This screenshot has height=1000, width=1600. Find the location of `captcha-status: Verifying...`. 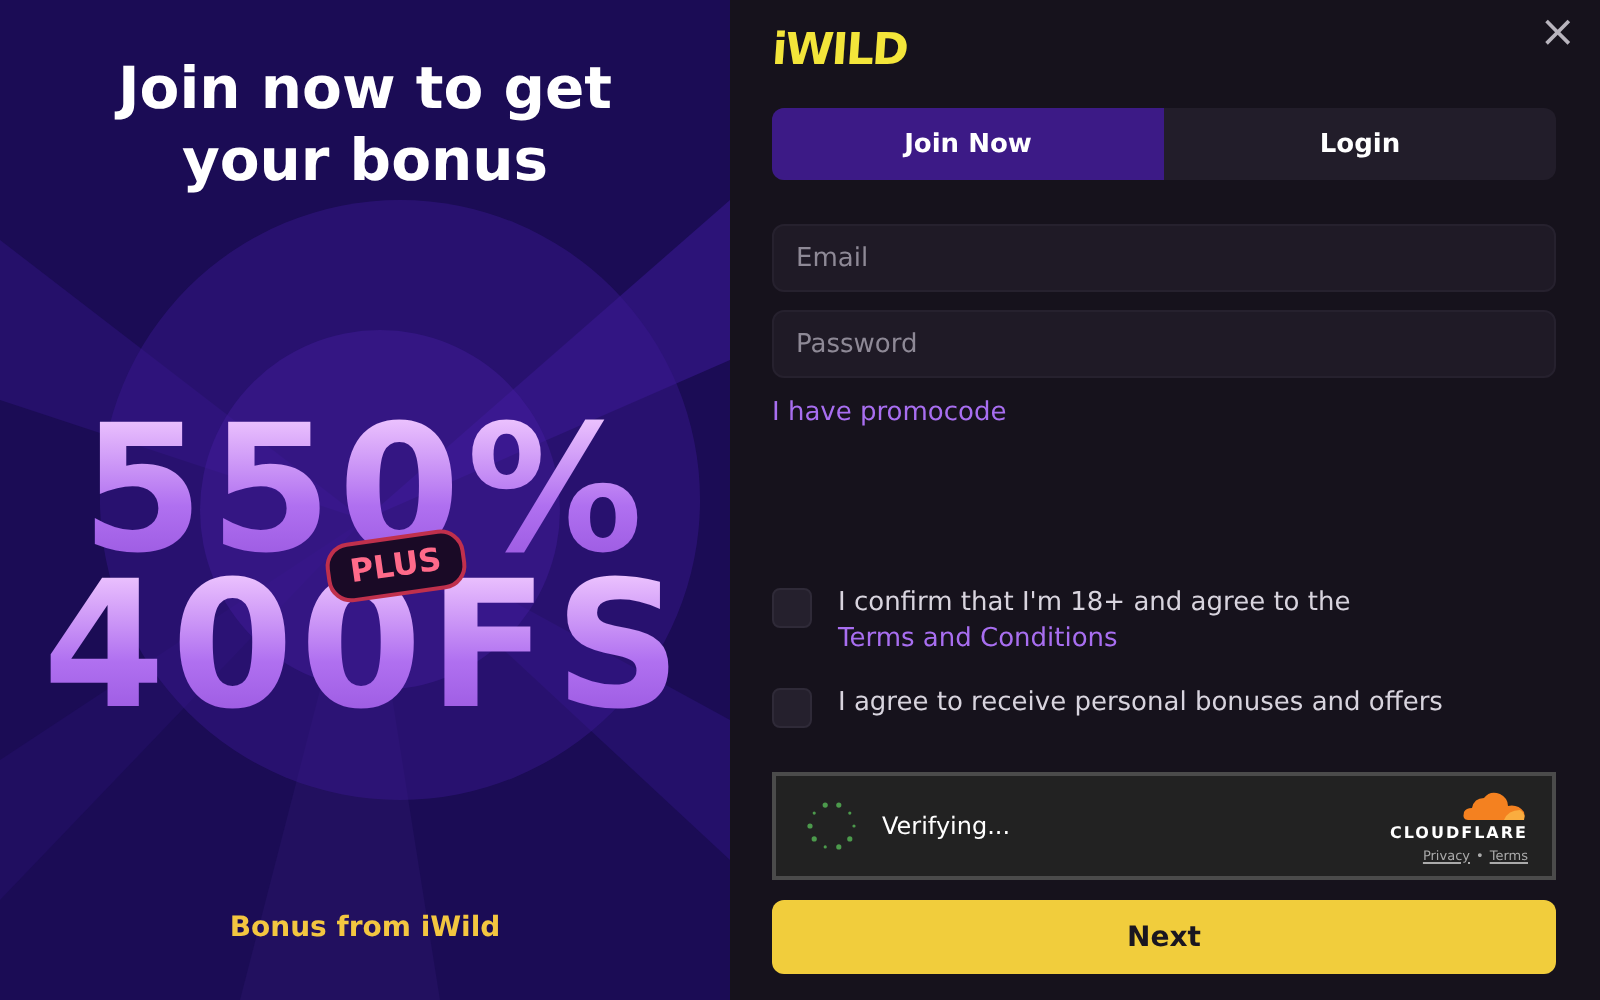

captcha-status: Verifying... is located at coordinates (946, 826).